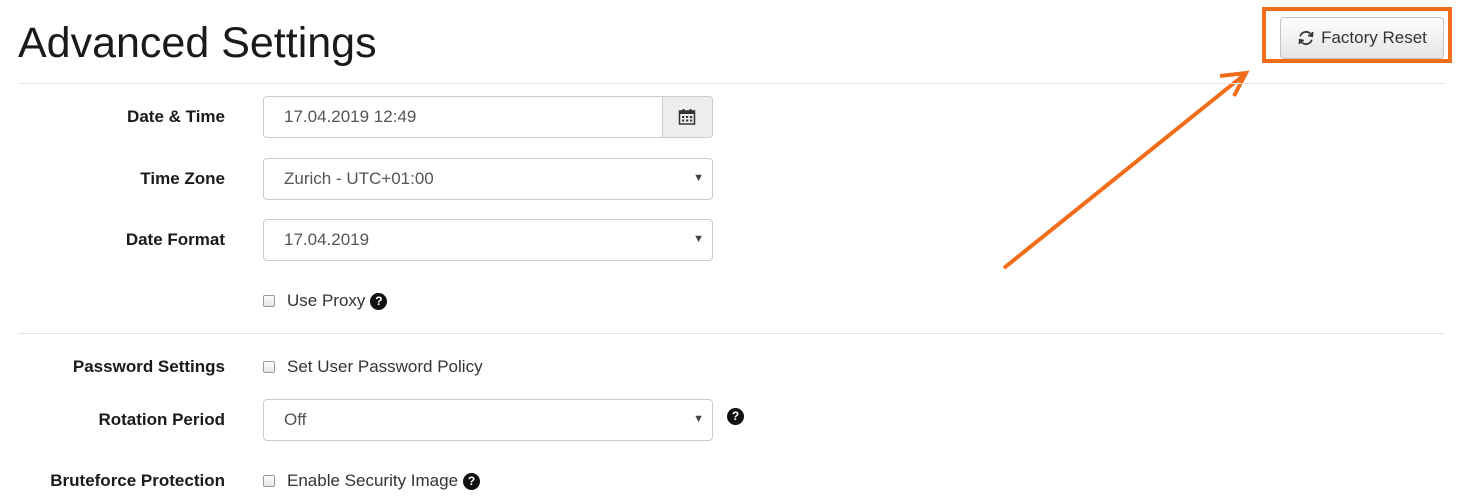 The width and height of the screenshot is (1469, 504). What do you see at coordinates (731, 333) in the screenshot?
I see `section-divider` at bounding box center [731, 333].